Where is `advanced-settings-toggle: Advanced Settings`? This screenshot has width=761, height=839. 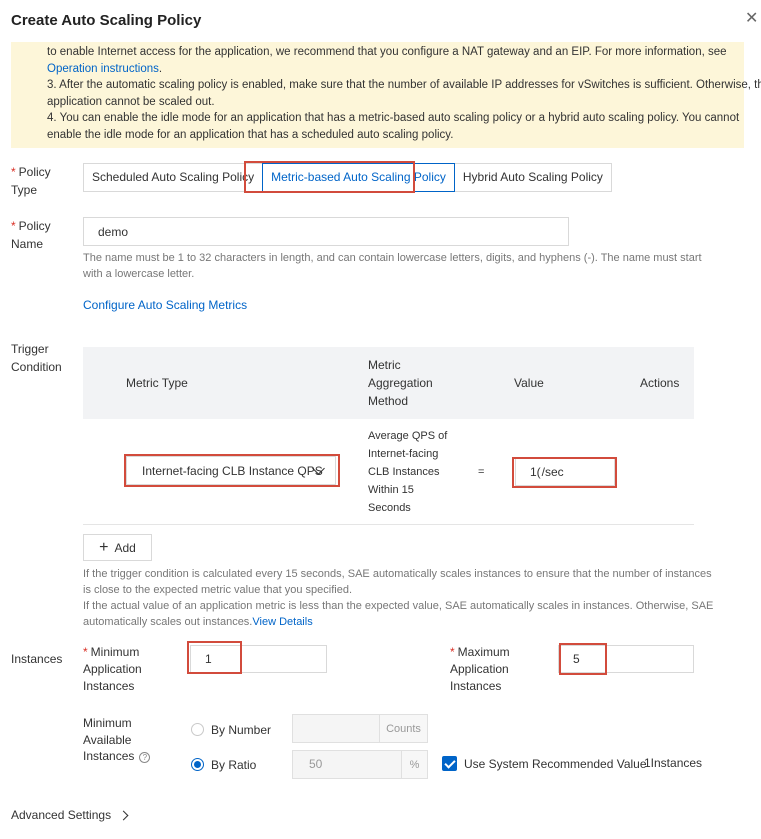 advanced-settings-toggle: Advanced Settings is located at coordinates (70, 815).